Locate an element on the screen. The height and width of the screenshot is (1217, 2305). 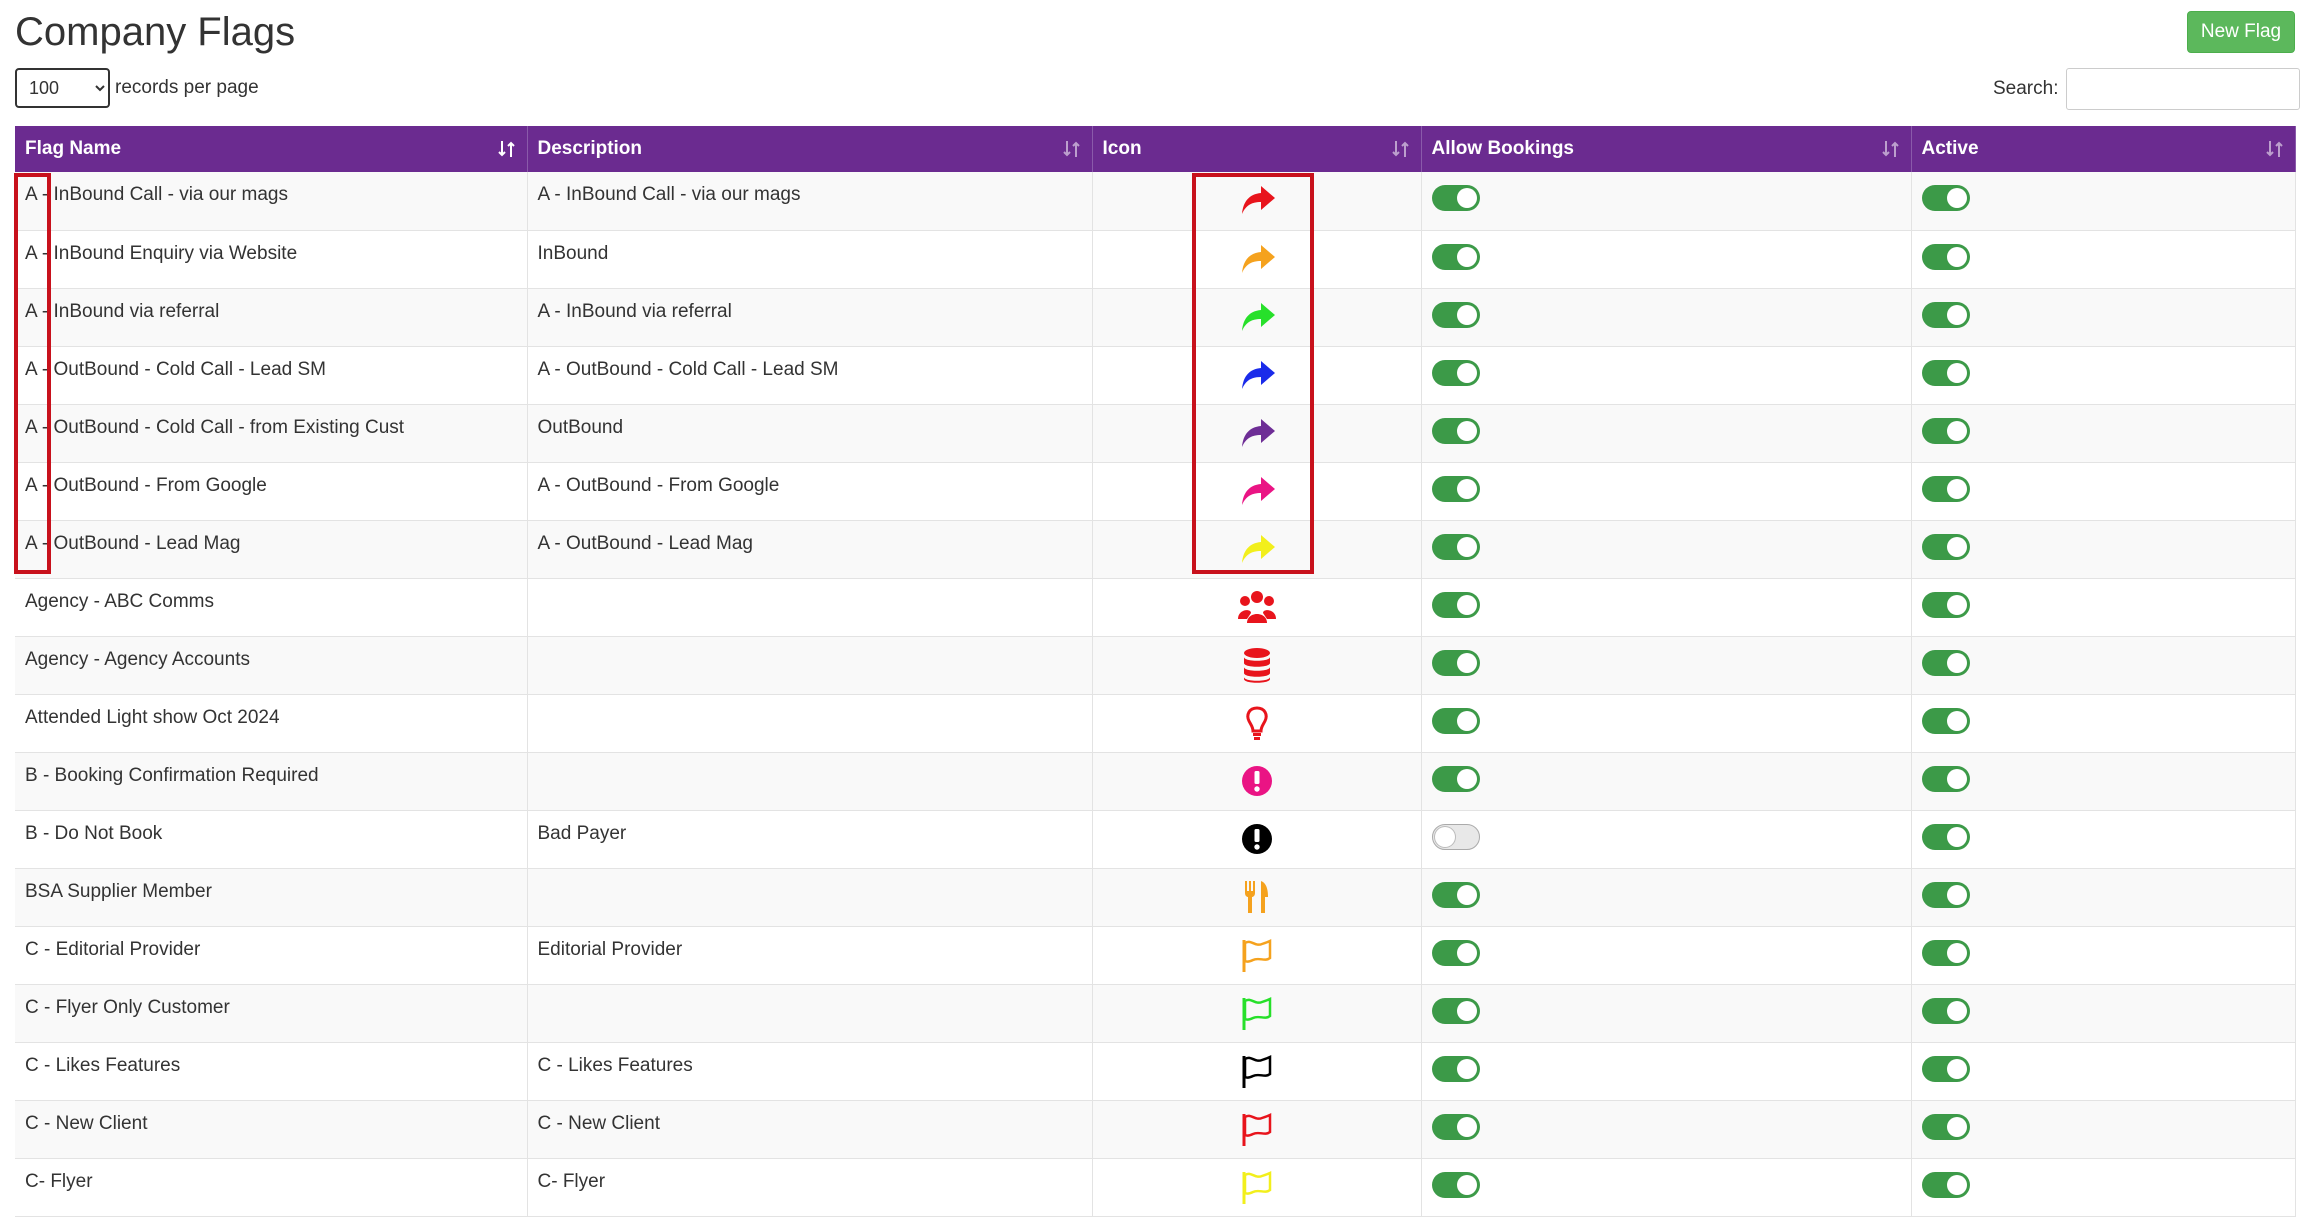
flag-outline-icon is located at coordinates (1257, 1133).